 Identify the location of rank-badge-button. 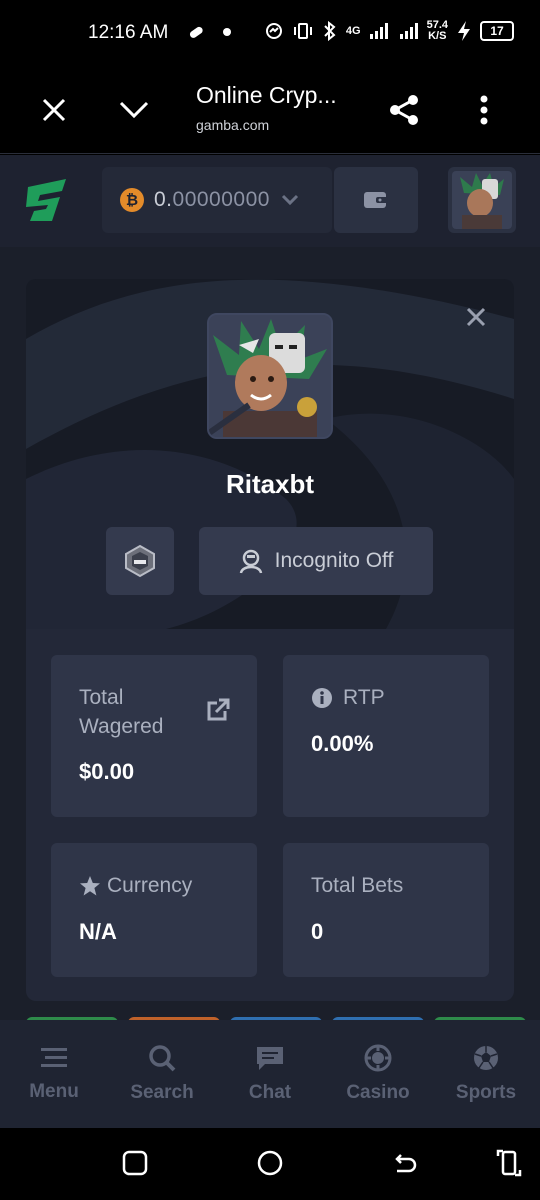
(140, 561).